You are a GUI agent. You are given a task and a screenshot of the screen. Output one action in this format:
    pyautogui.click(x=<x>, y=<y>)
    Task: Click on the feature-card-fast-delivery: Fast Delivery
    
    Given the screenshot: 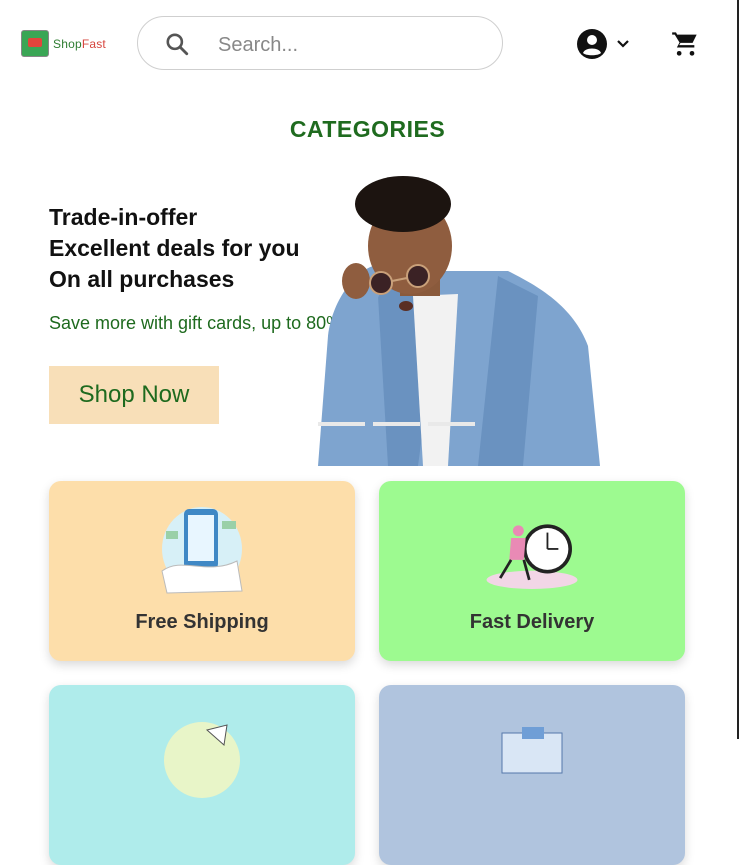 What is the action you would take?
    pyautogui.click(x=532, y=571)
    